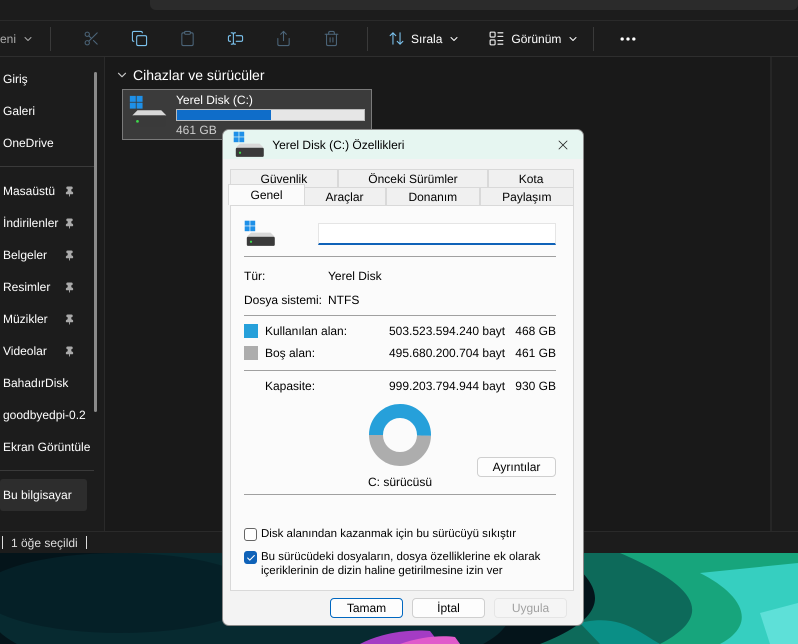 The width and height of the screenshot is (798, 644). What do you see at coordinates (43, 351) in the screenshot?
I see `sidebar-item: Videolar` at bounding box center [43, 351].